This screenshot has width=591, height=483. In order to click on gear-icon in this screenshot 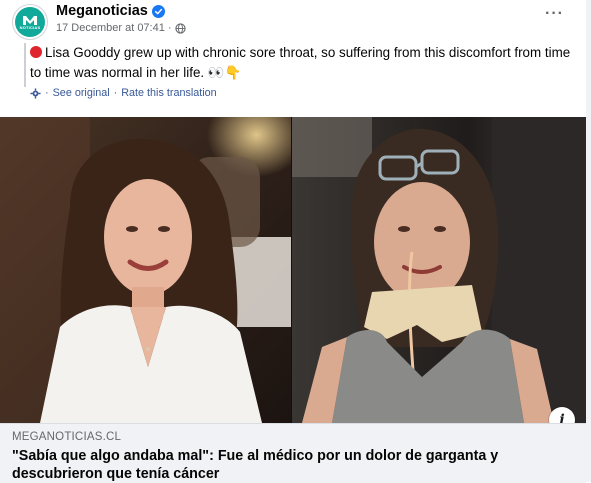, I will do `click(35, 93)`.